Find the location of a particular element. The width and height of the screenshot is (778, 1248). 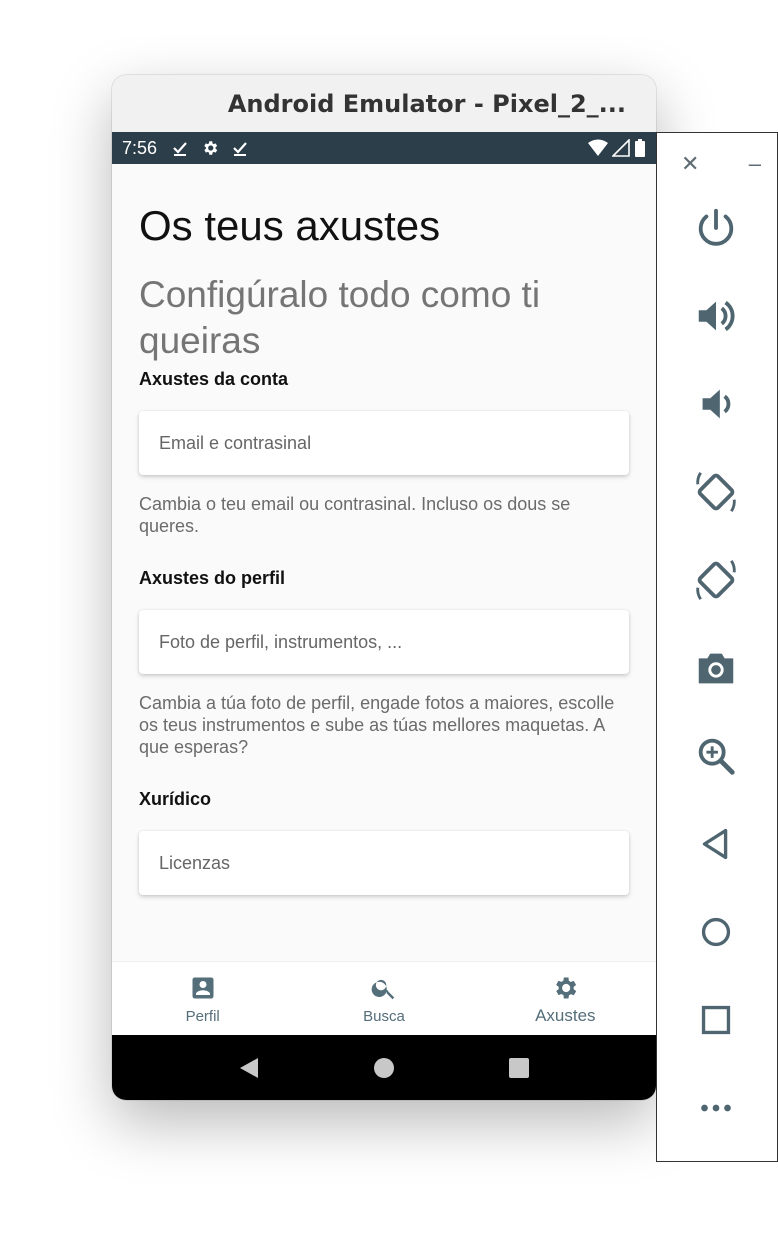

section-title-account: Axustes da conta is located at coordinates (214, 379).